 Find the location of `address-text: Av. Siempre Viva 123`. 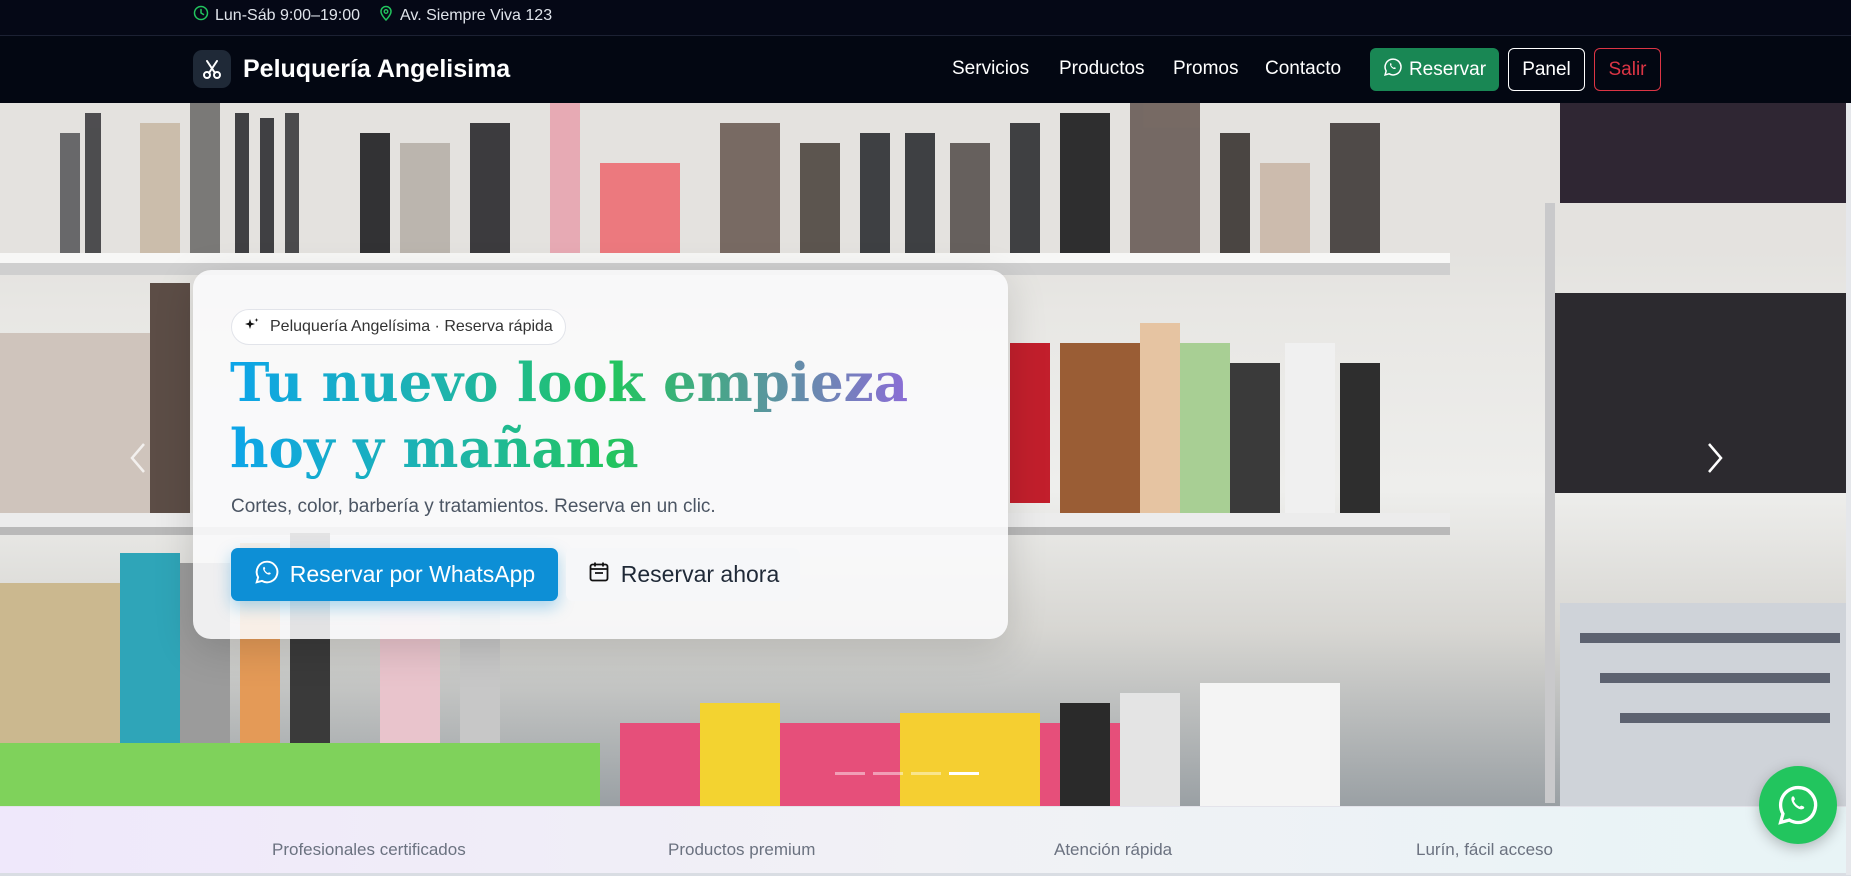

address-text: Av. Siempre Viva 123 is located at coordinates (476, 15).